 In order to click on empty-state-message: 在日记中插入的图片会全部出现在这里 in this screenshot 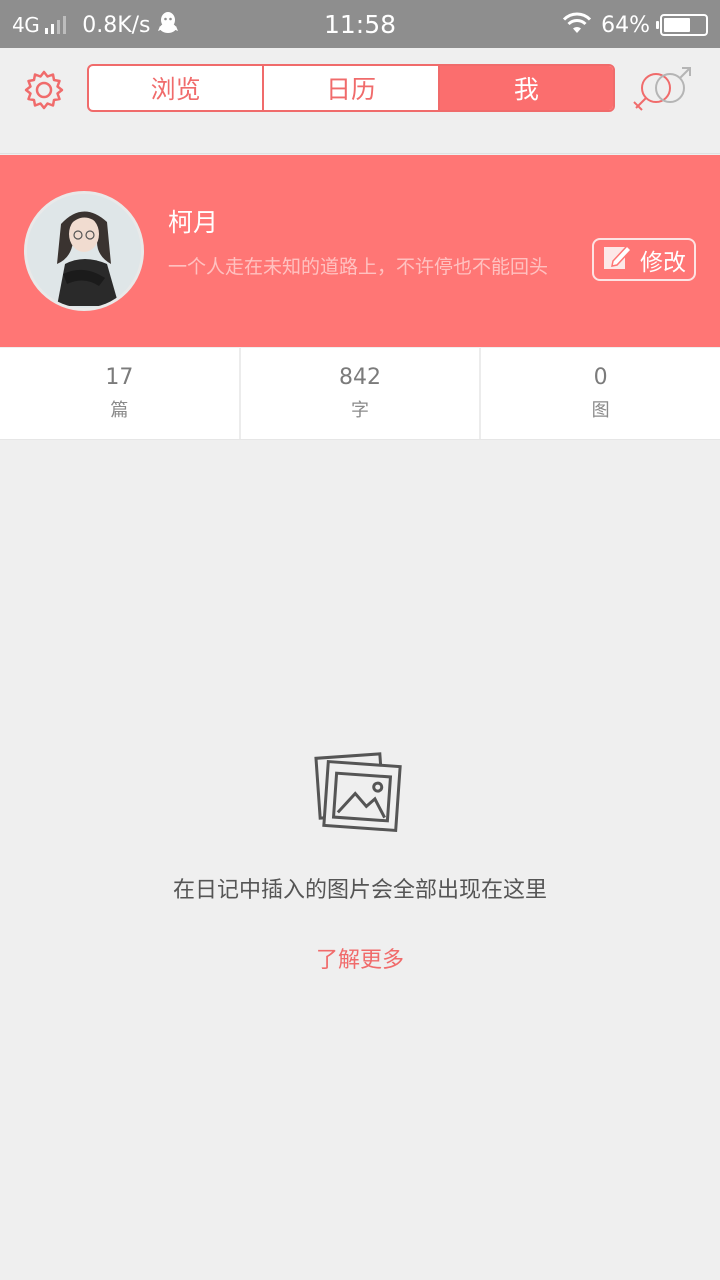, I will do `click(359, 890)`.